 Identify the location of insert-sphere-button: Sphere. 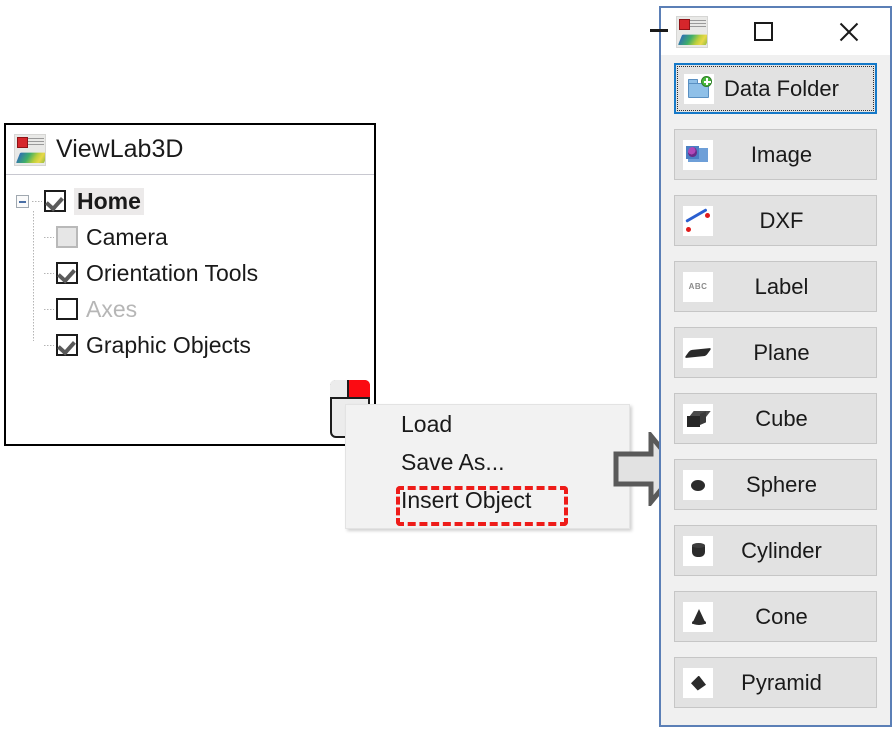
(775, 484).